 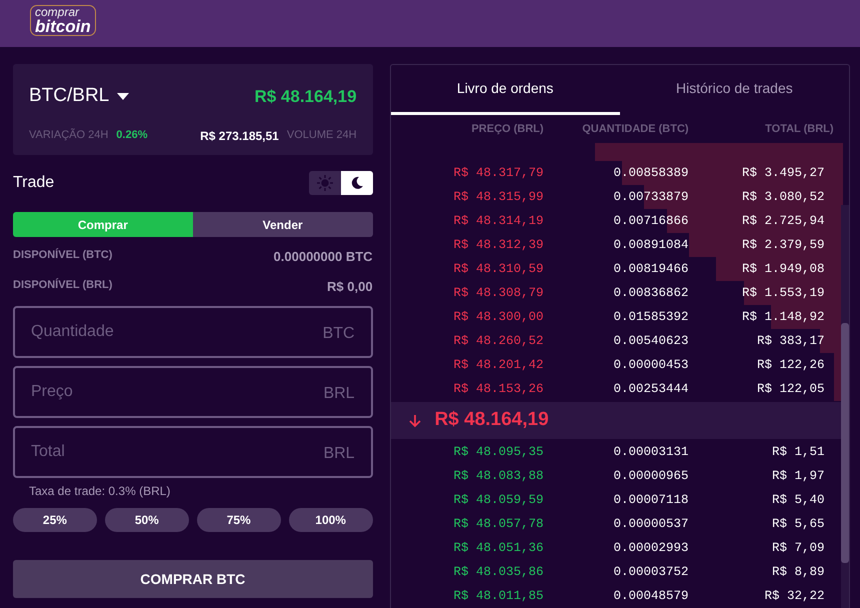 I want to click on logo-text: bitcoin, so click(x=63, y=26).